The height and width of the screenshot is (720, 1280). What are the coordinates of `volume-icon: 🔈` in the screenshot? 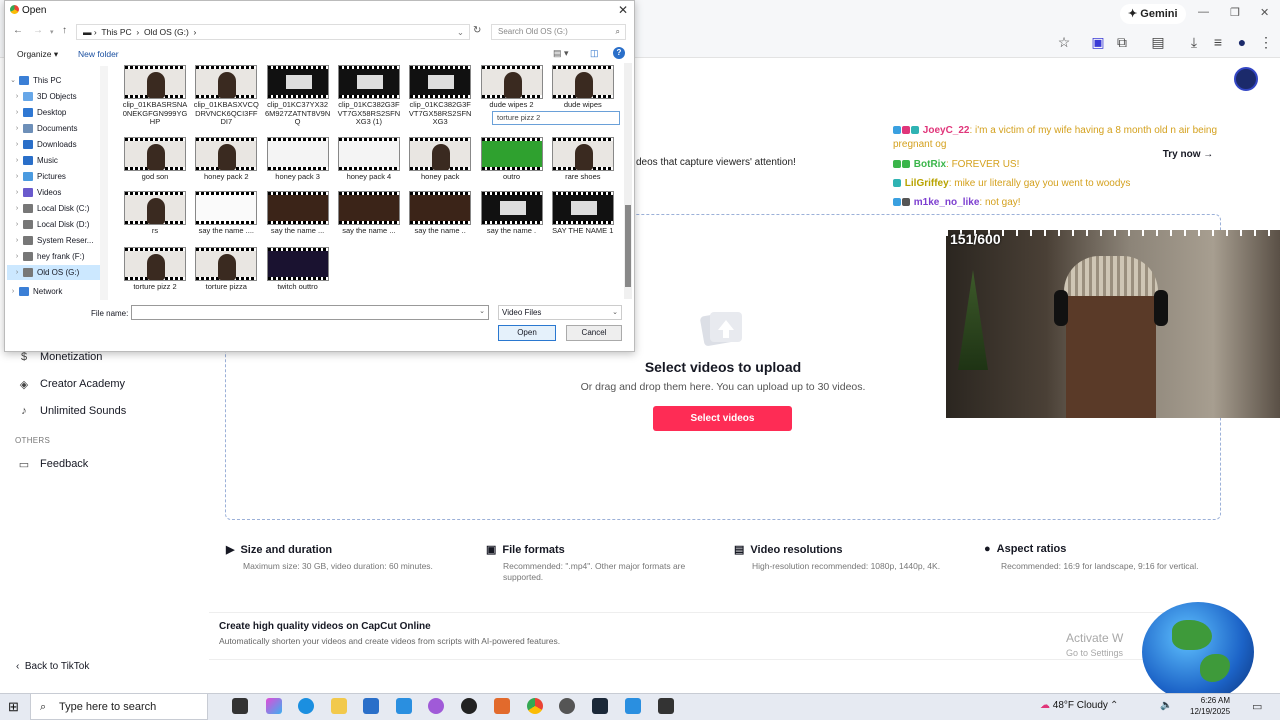 It's located at (1166, 705).